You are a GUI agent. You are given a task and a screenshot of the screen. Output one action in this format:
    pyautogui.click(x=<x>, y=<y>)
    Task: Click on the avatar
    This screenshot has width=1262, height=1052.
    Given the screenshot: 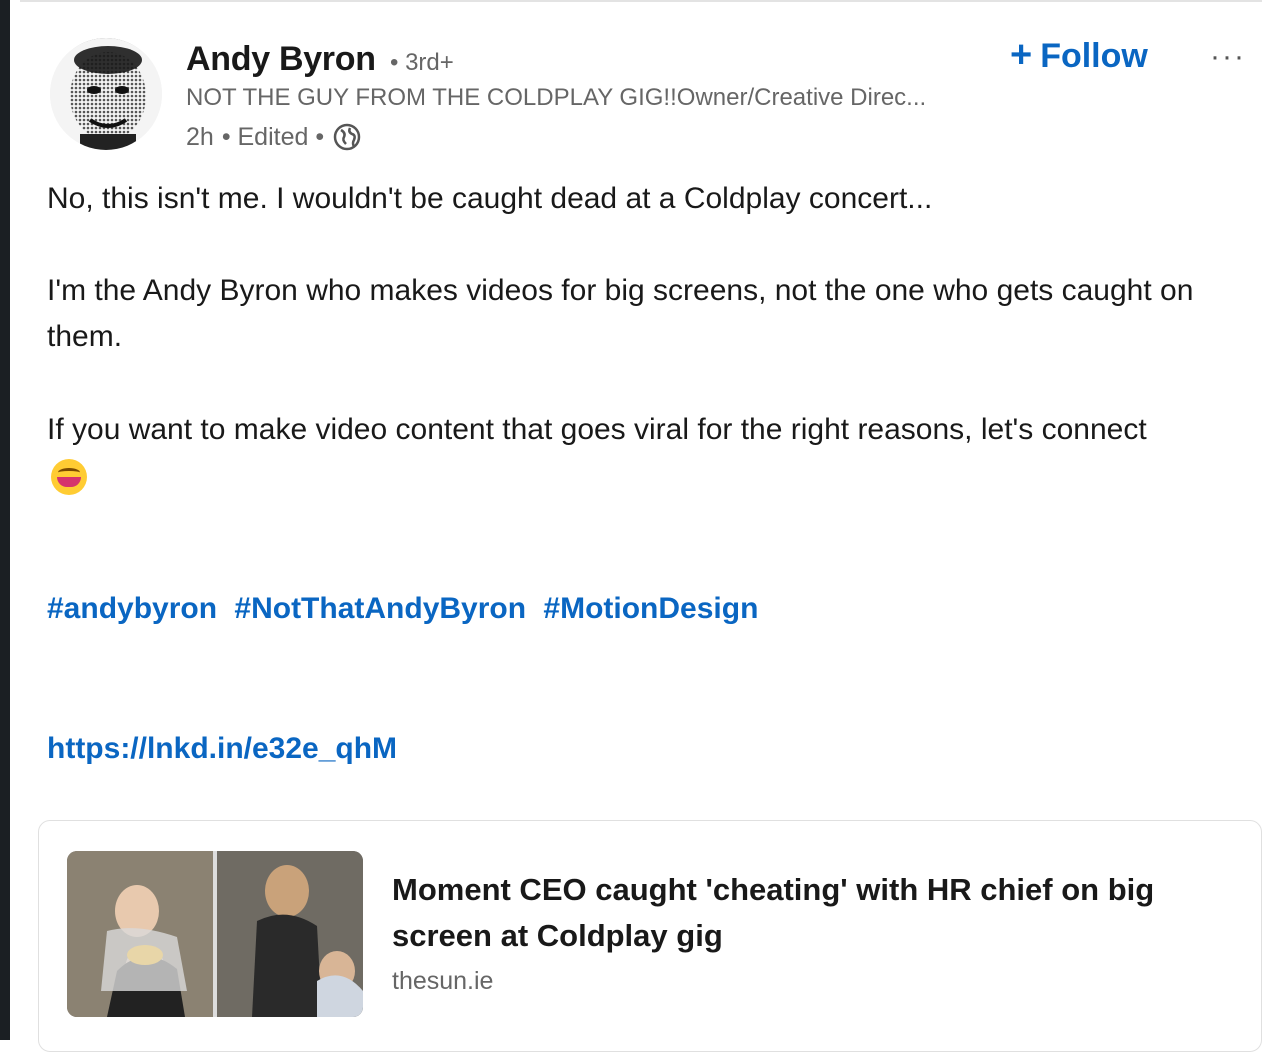 What is the action you would take?
    pyautogui.click(x=106, y=94)
    